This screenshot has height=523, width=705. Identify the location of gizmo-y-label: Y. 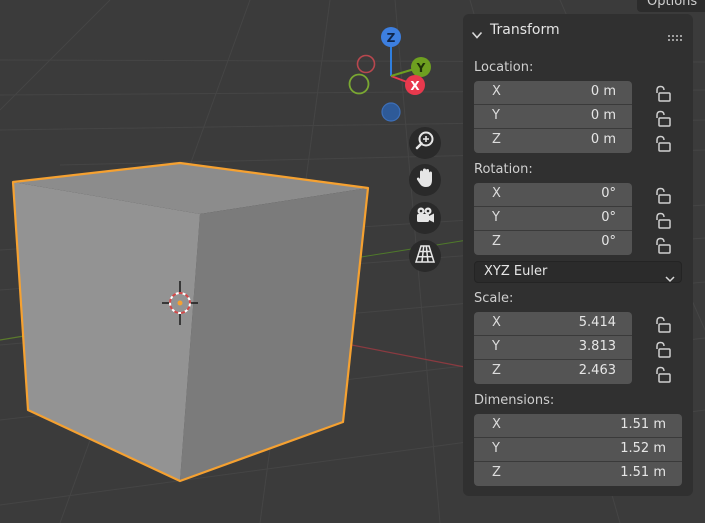
(421, 68).